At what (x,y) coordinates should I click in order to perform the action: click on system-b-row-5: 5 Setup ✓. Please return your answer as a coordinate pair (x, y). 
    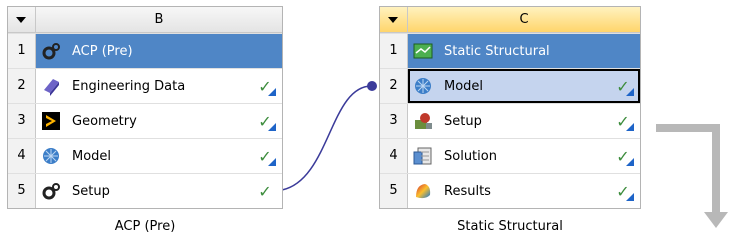
    Looking at the image, I should click on (145, 190).